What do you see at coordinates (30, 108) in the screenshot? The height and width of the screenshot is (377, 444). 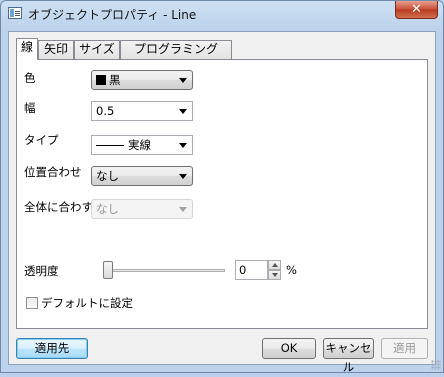 I see `width-label: 幅` at bounding box center [30, 108].